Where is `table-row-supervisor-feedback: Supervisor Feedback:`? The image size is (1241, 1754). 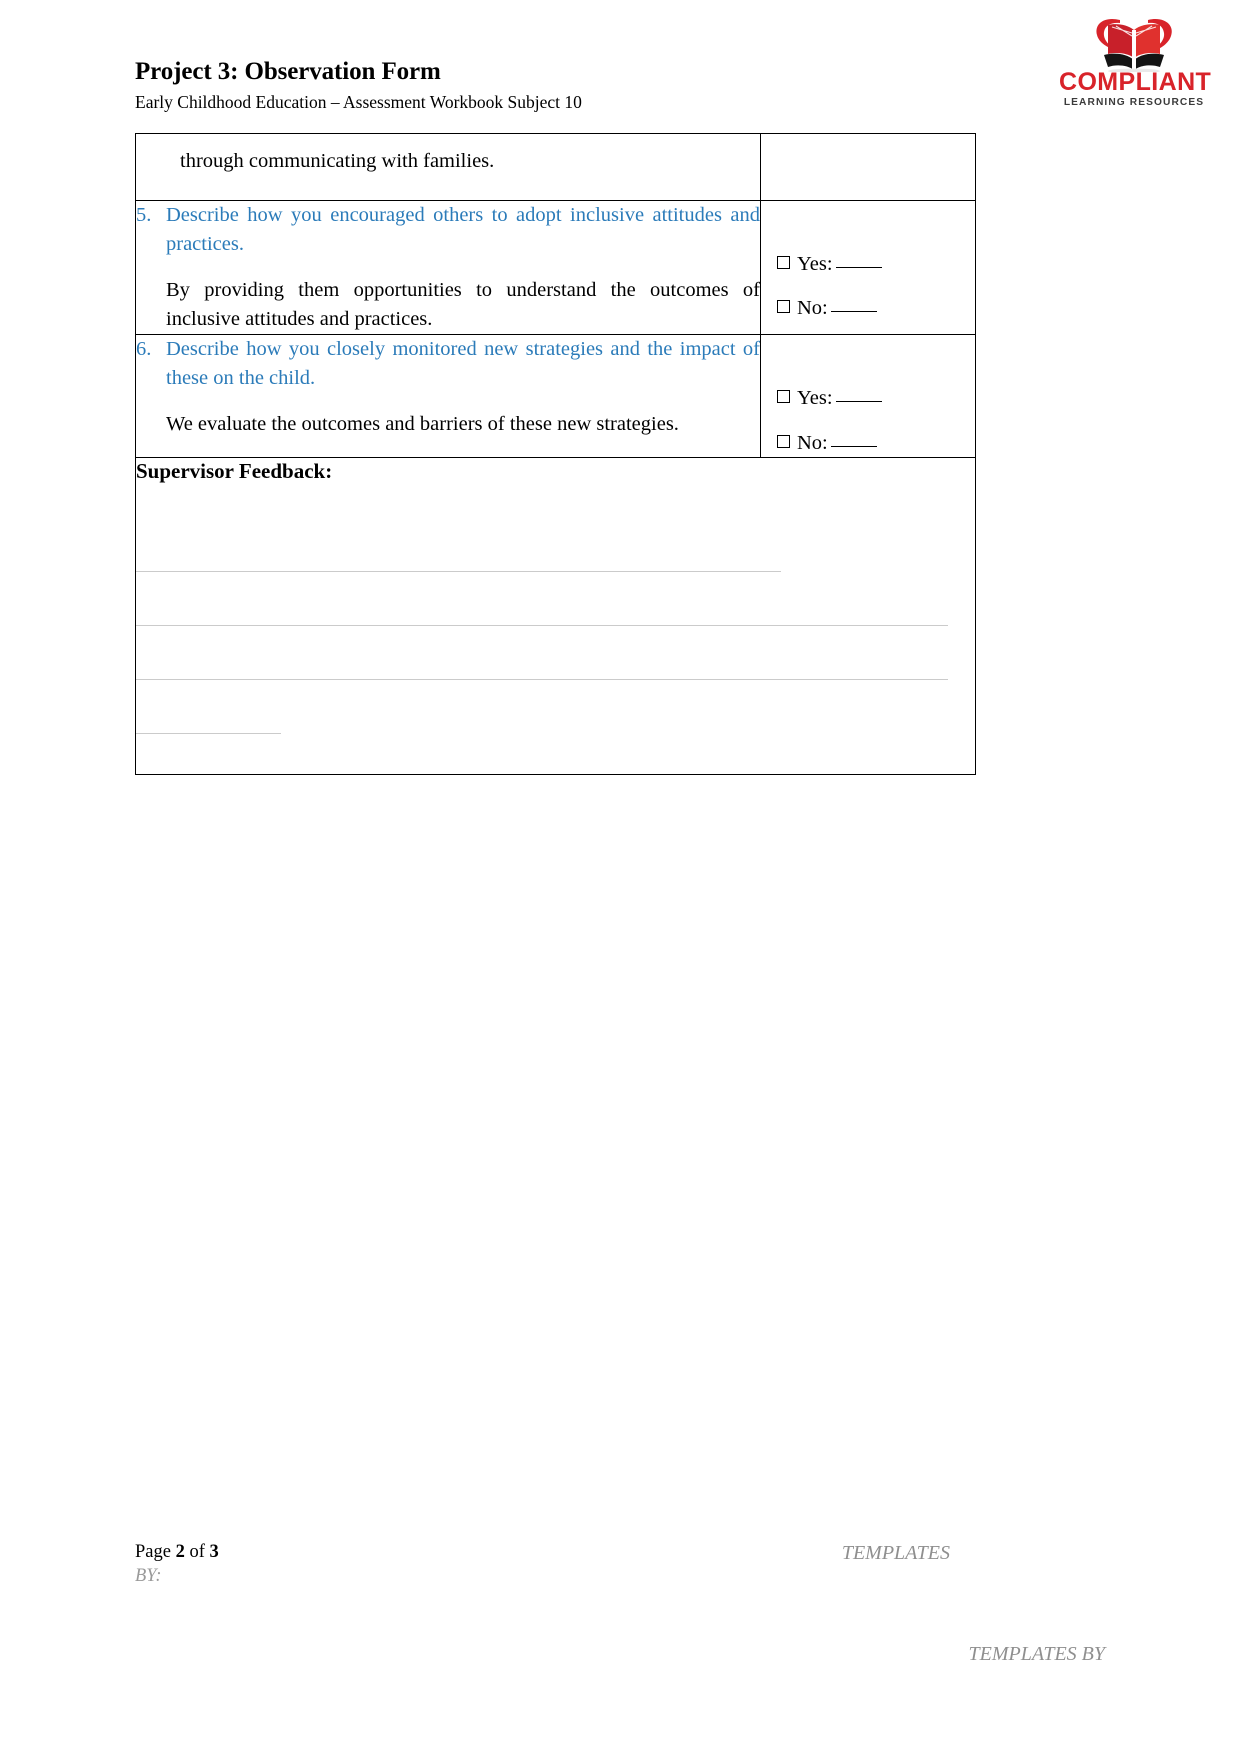
table-row-supervisor-feedback: Supervisor Feedback: is located at coordinates (555, 616).